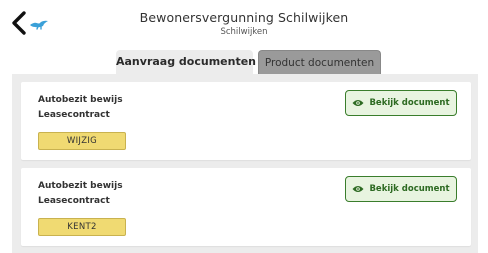 The image size is (488, 253). I want to click on tab-product-documenten: Product documenten, so click(319, 62).